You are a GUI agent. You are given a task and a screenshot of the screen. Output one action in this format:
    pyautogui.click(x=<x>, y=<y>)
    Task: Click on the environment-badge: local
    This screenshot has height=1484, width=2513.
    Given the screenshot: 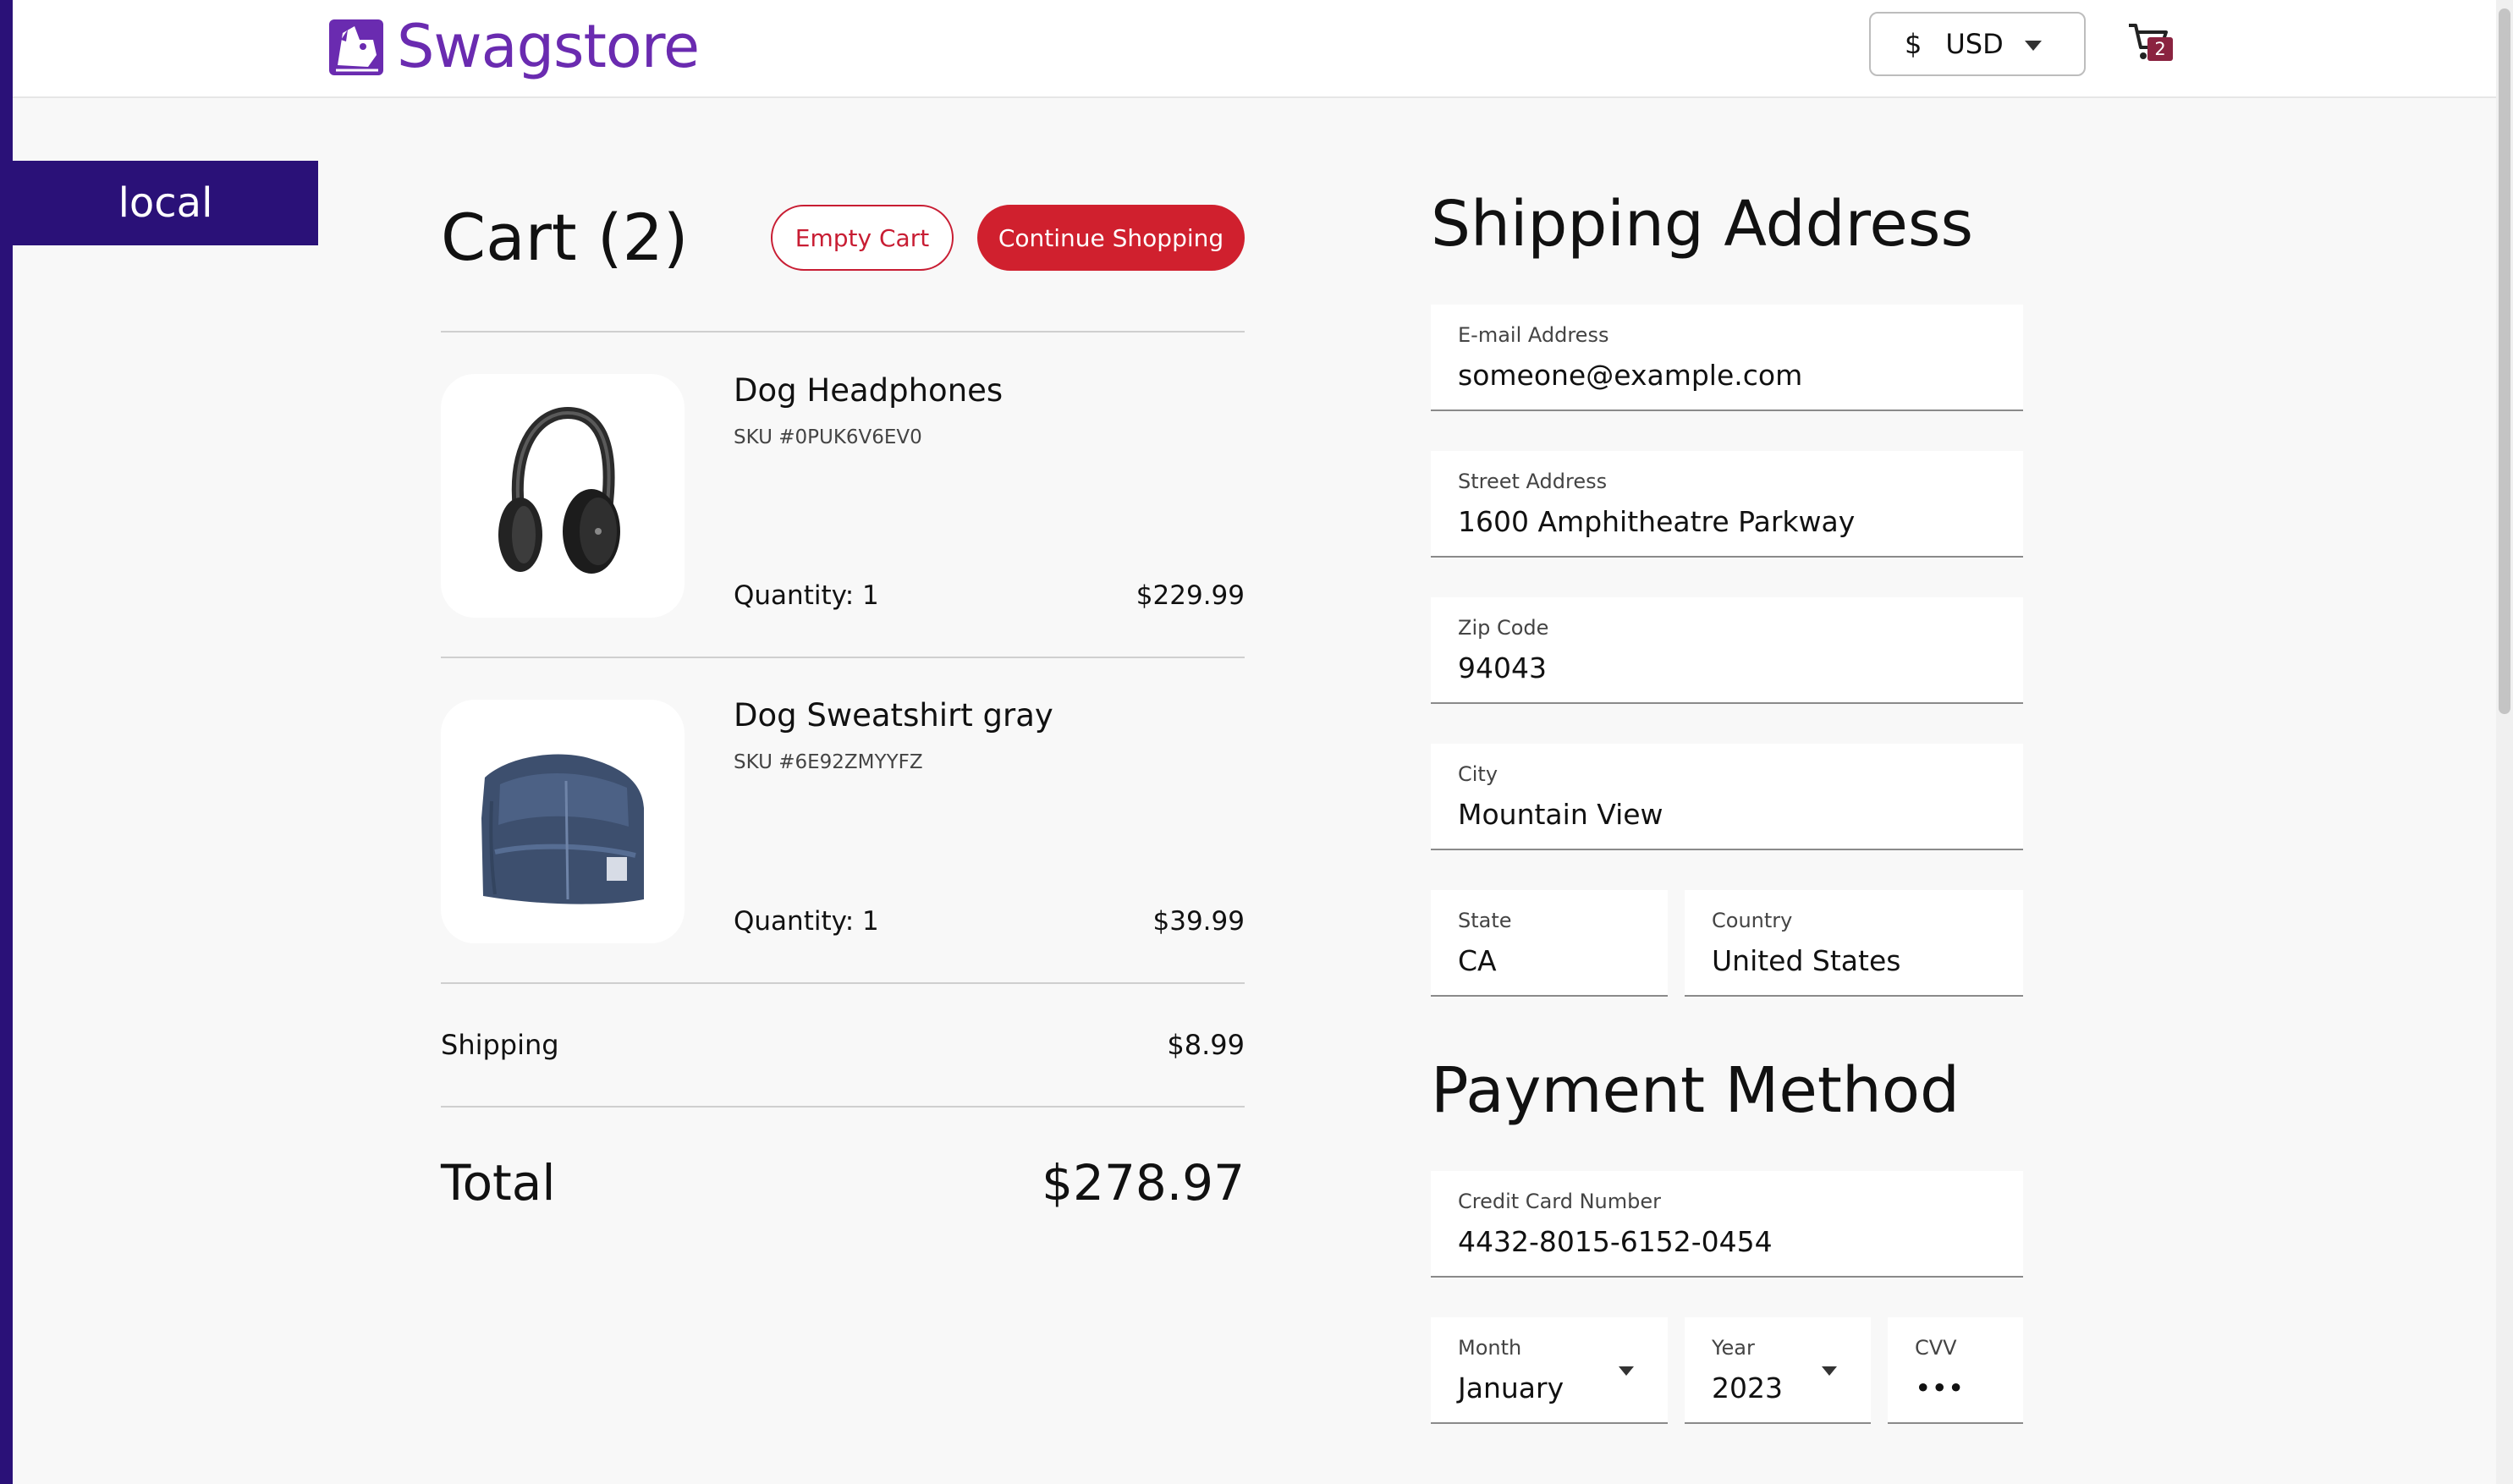 What is the action you would take?
    pyautogui.click(x=166, y=203)
    